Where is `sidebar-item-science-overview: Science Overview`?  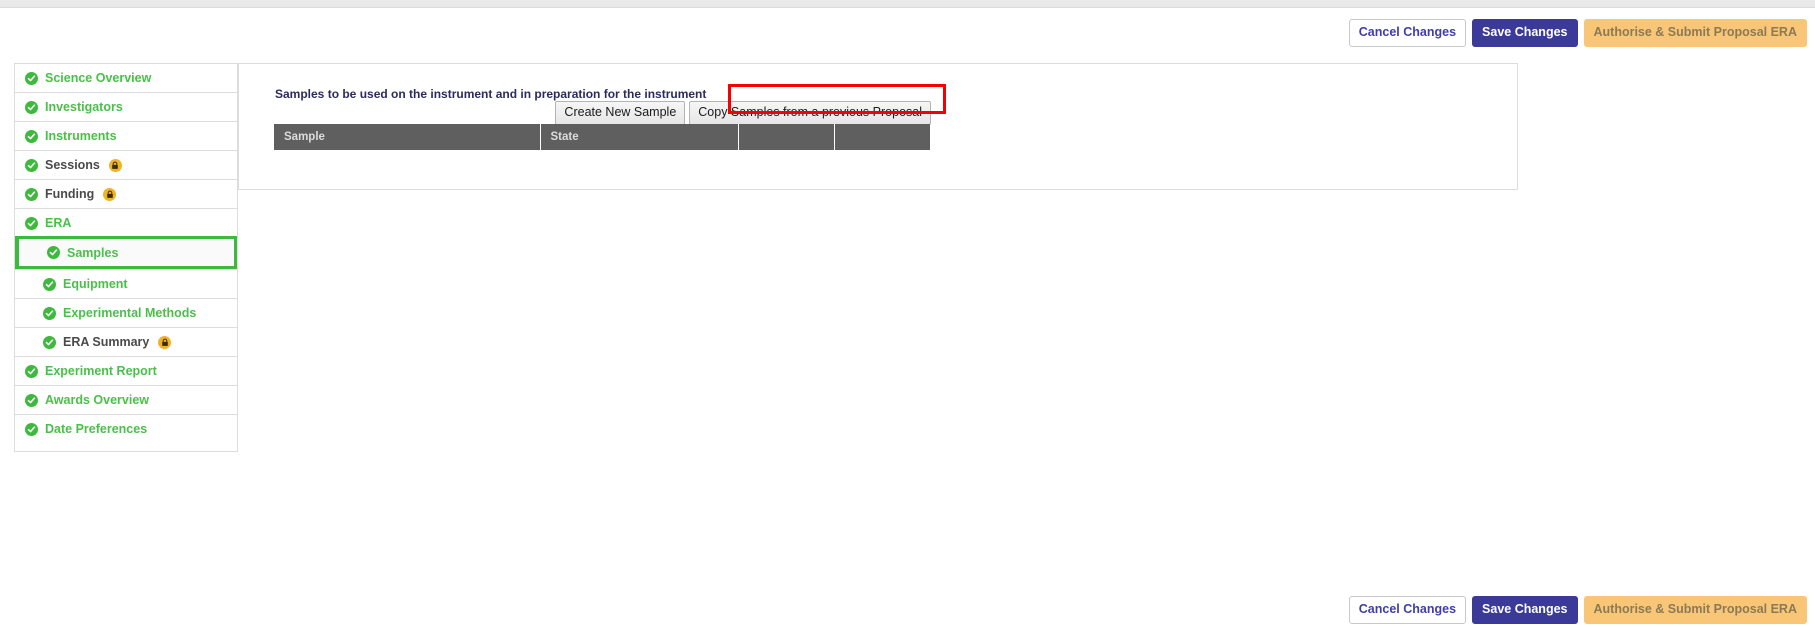 sidebar-item-science-overview: Science Overview is located at coordinates (126, 77).